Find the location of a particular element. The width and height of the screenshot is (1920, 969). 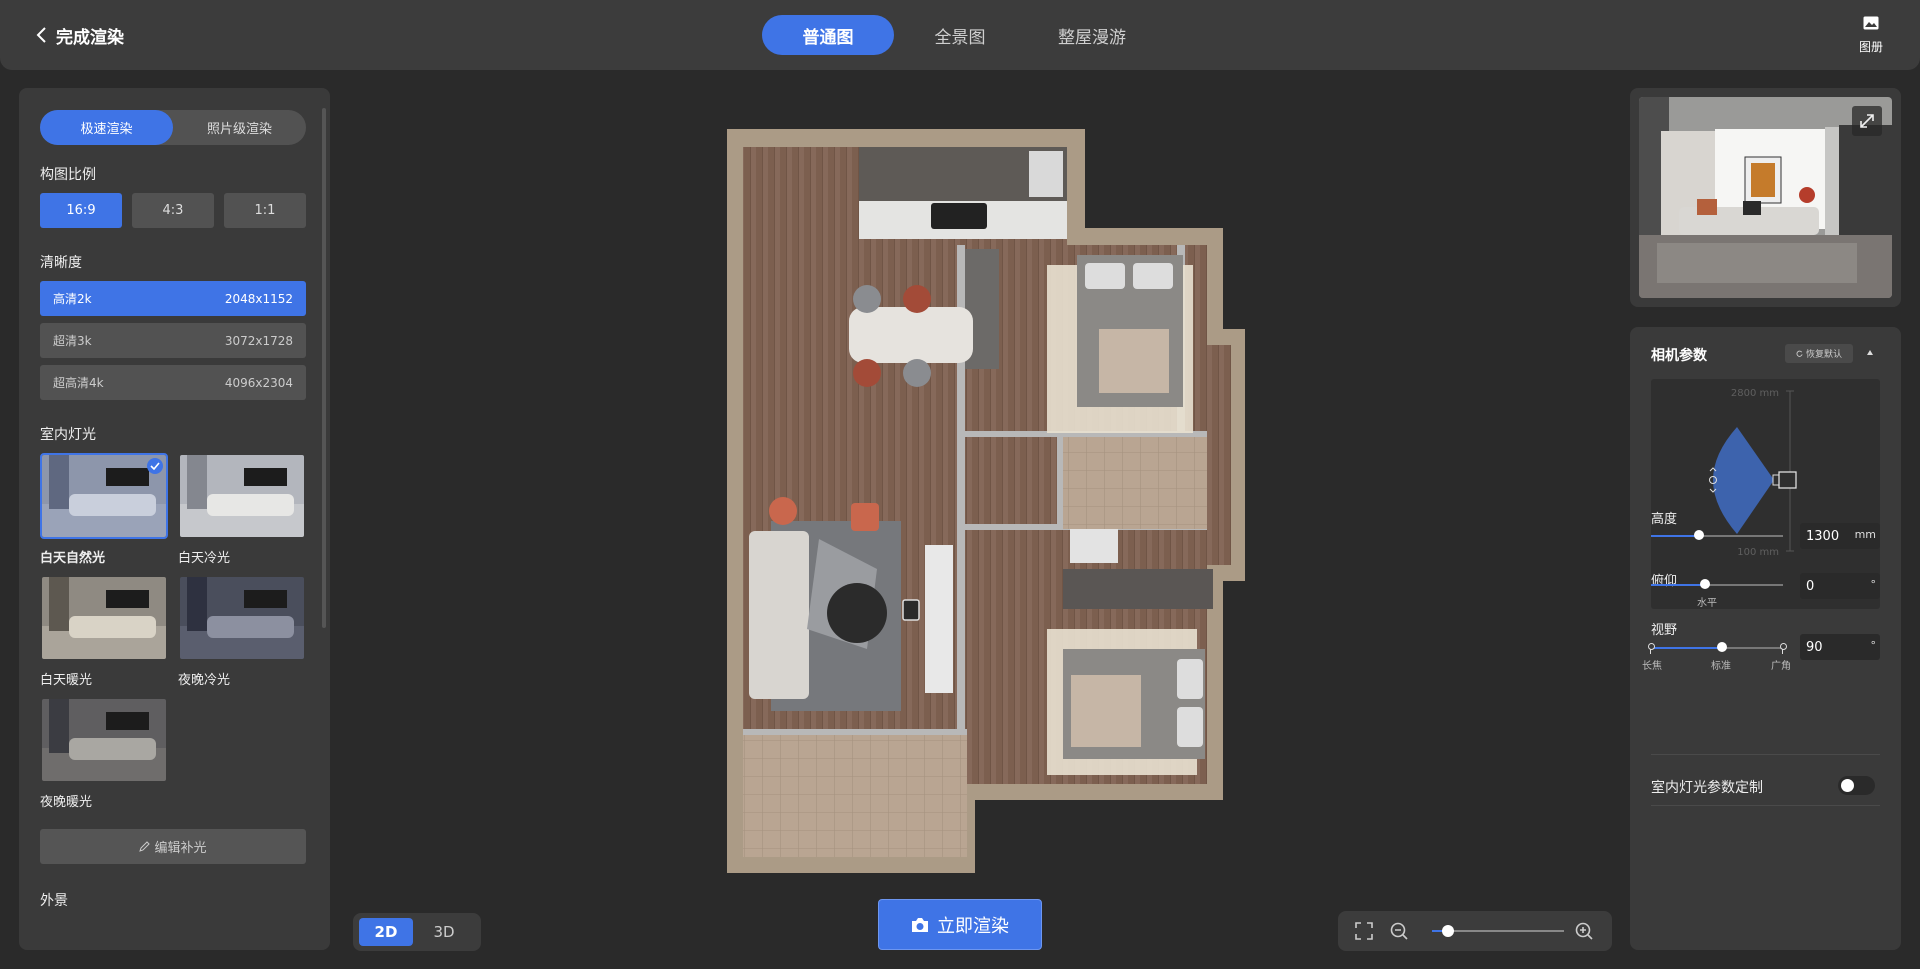

back-button: 完成渲染 is located at coordinates (80, 35).